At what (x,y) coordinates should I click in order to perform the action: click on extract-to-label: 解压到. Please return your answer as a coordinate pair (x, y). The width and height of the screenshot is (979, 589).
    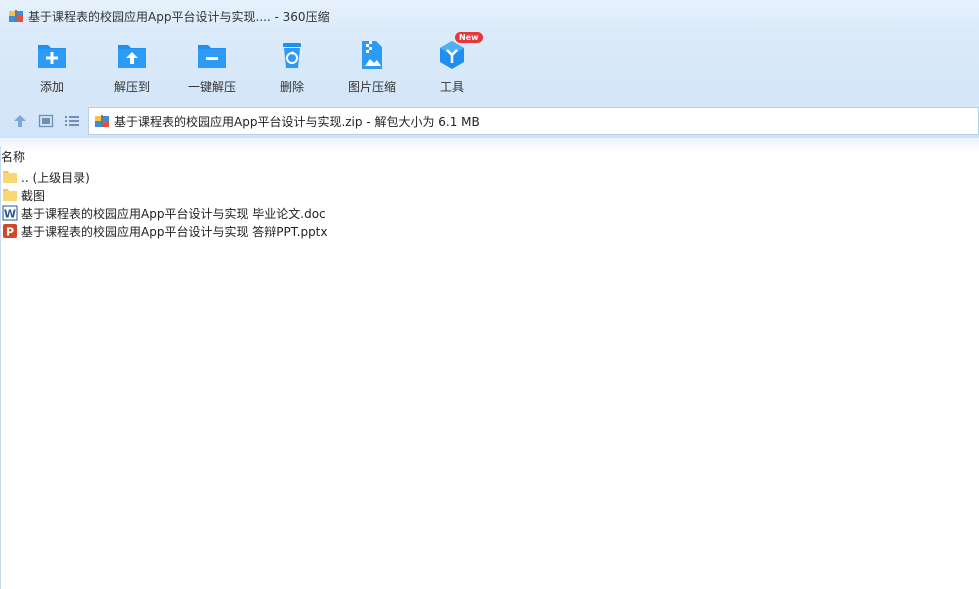
    Looking at the image, I should click on (131, 87).